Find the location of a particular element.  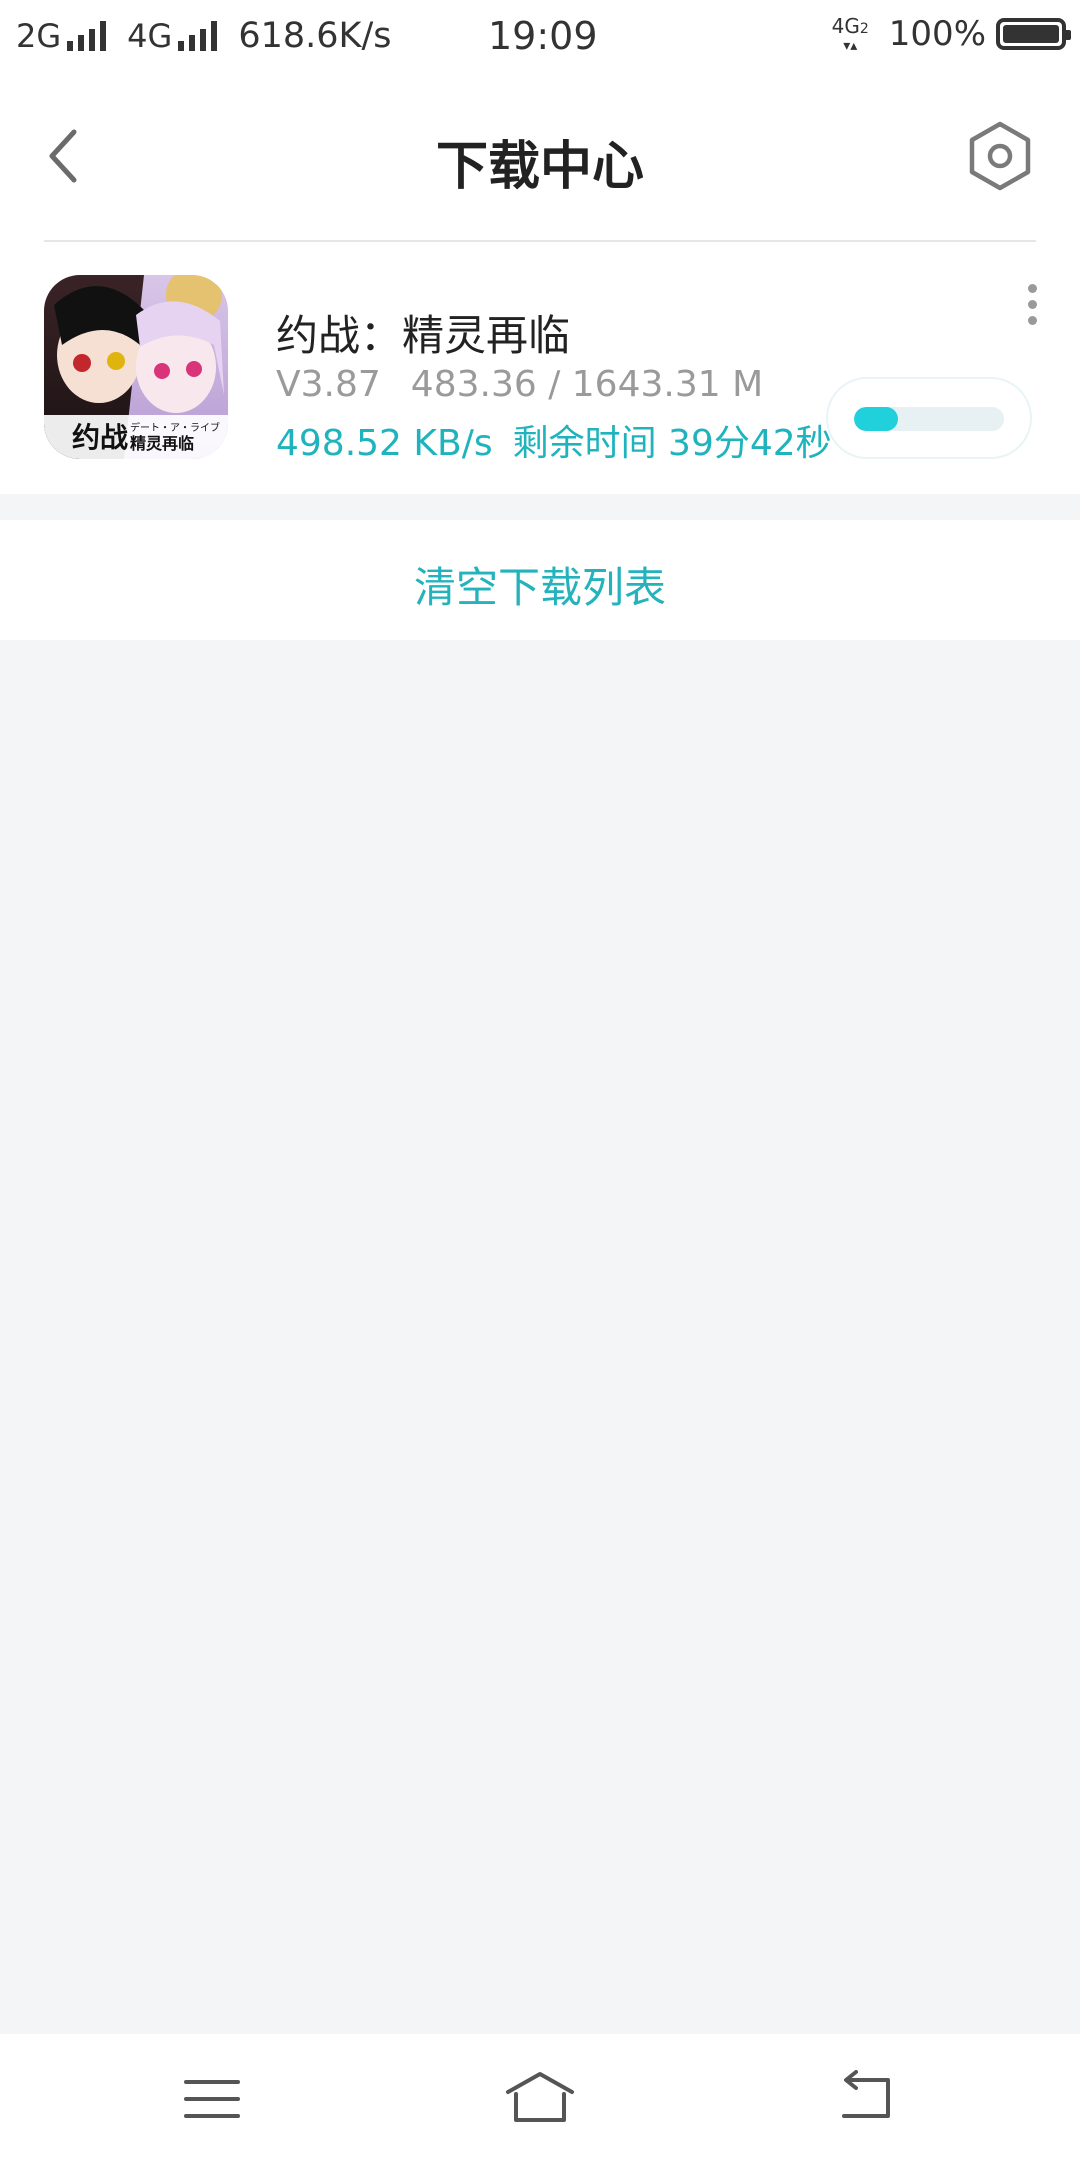

progress-bar is located at coordinates (929, 419).